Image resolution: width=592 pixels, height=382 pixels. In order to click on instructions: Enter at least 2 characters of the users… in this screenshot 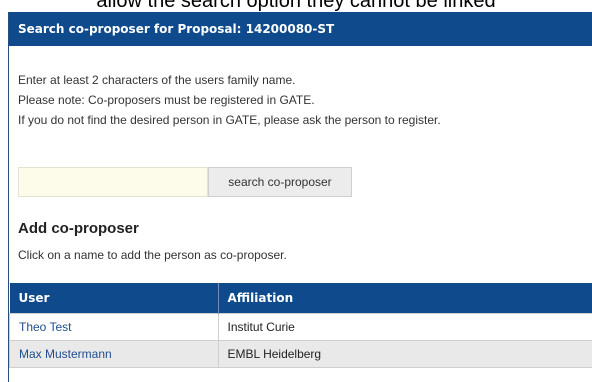, I will do `click(229, 100)`.